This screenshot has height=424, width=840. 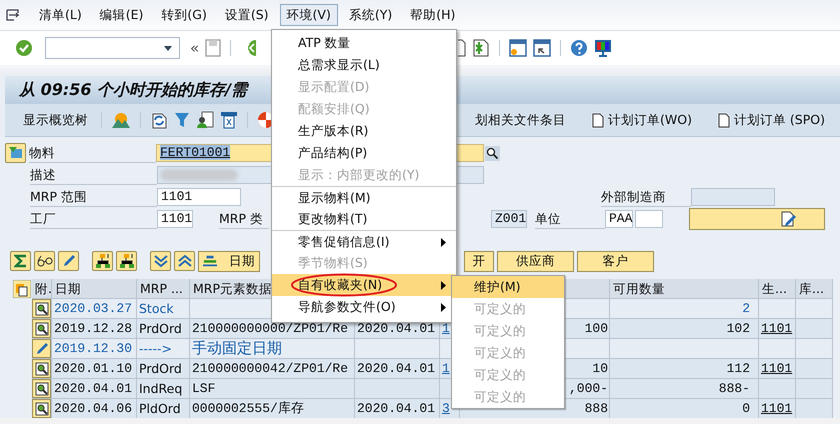 What do you see at coordinates (163, 309) in the screenshot?
I see `table-cell: Stock` at bounding box center [163, 309].